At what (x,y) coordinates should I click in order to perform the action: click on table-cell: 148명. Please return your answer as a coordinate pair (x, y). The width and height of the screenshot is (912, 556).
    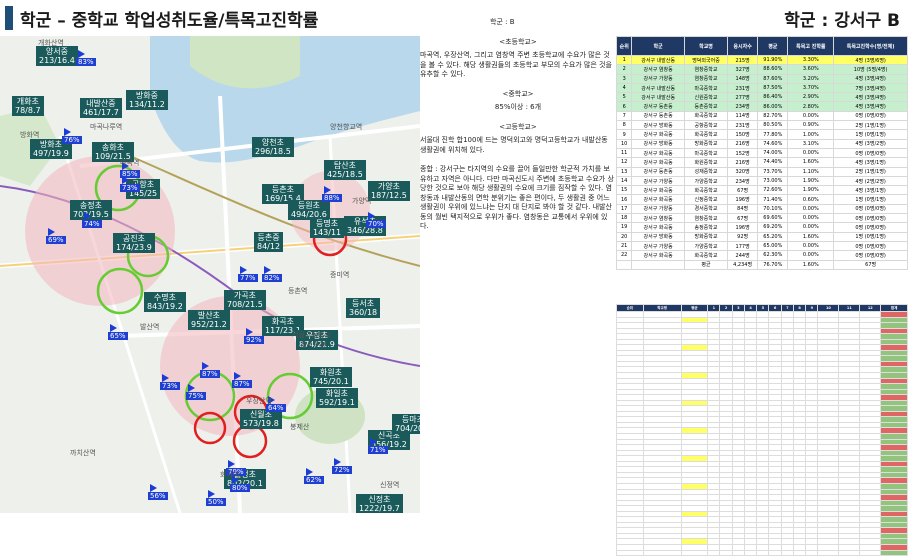
    Looking at the image, I should click on (743, 78).